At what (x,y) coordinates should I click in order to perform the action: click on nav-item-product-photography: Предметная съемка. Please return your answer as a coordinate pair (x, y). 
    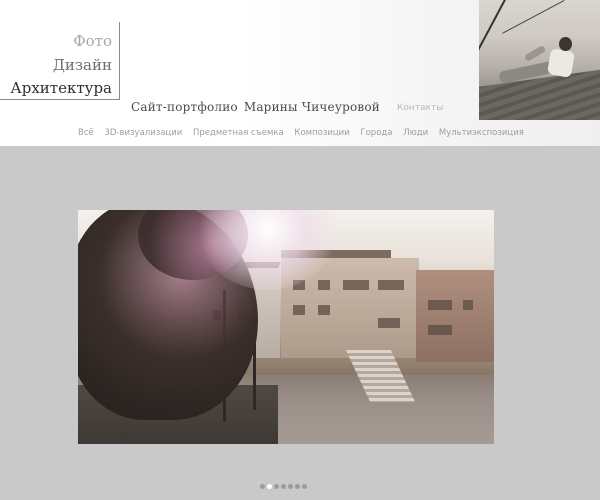
    Looking at the image, I should click on (238, 133).